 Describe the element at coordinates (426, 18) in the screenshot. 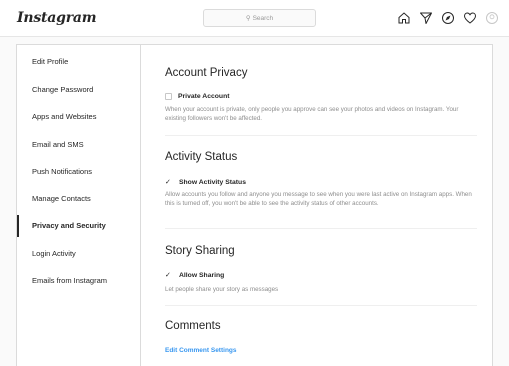

I see `direct-icon` at that location.